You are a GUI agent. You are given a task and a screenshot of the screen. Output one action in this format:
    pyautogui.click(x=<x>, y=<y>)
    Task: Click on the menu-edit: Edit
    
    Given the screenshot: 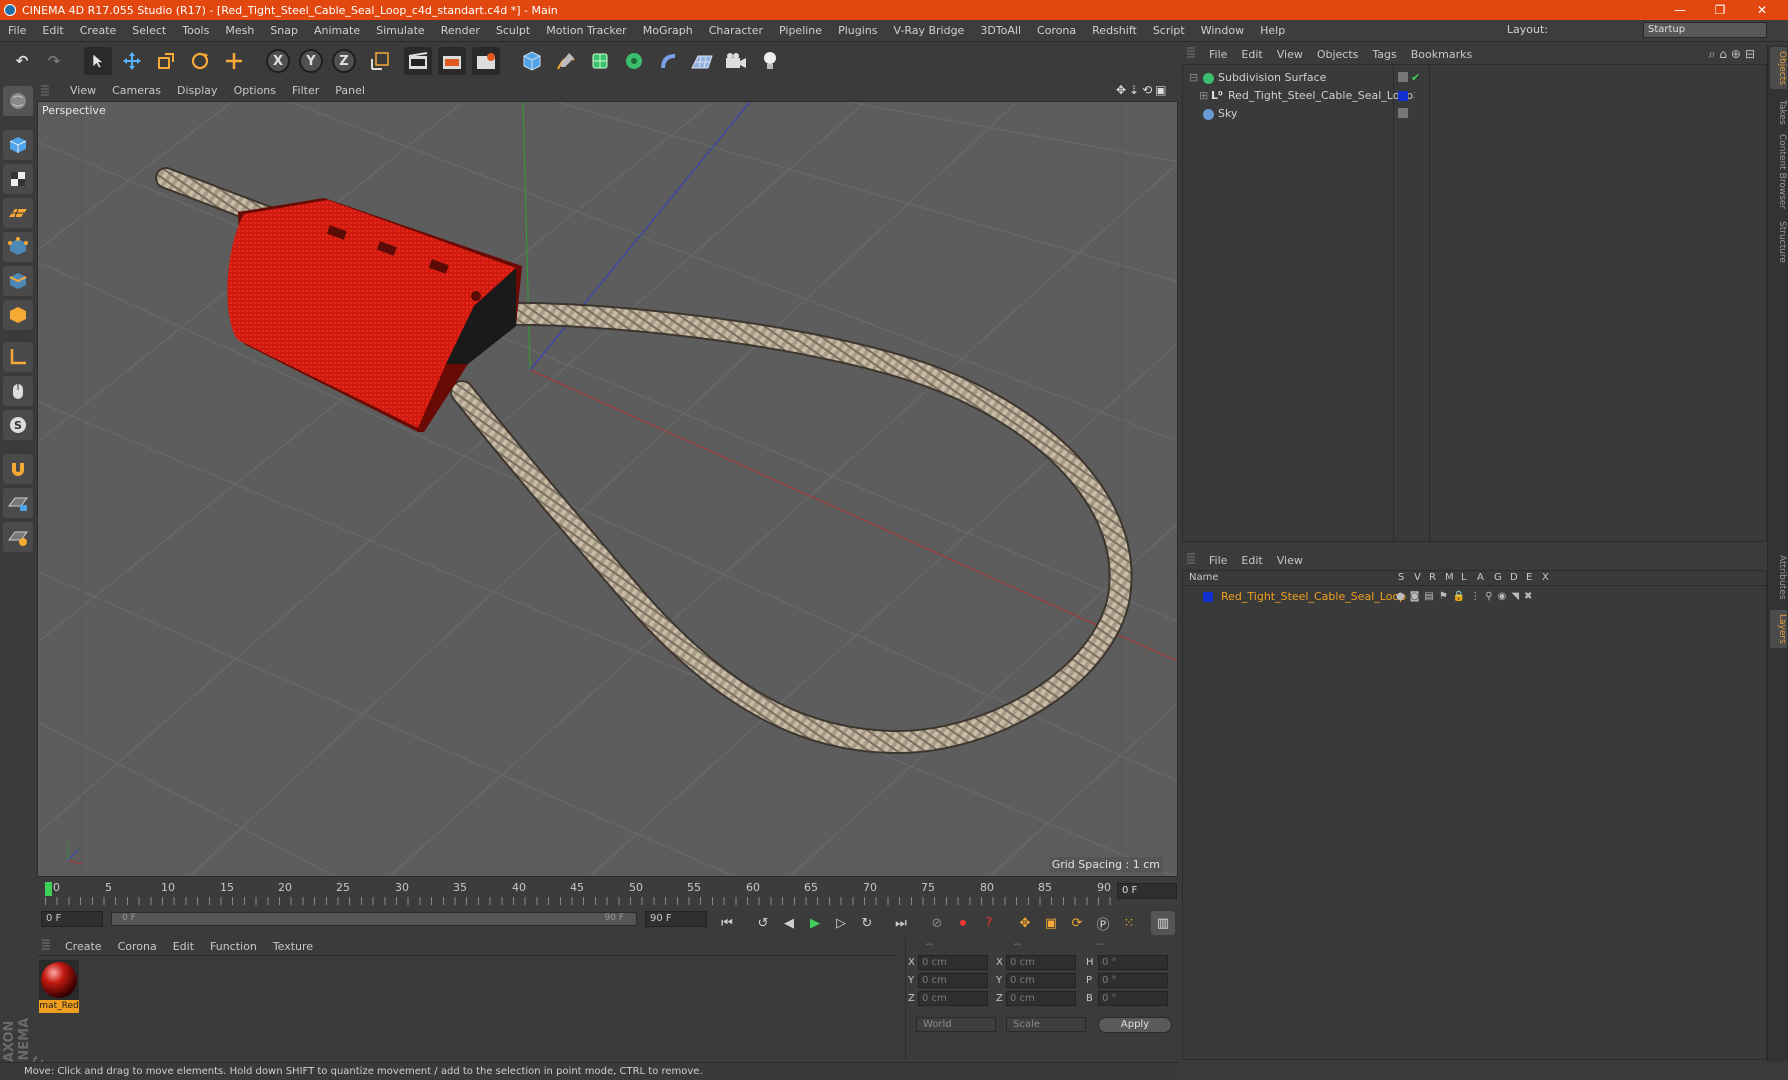 What is the action you would take?
    pyautogui.click(x=52, y=30)
    